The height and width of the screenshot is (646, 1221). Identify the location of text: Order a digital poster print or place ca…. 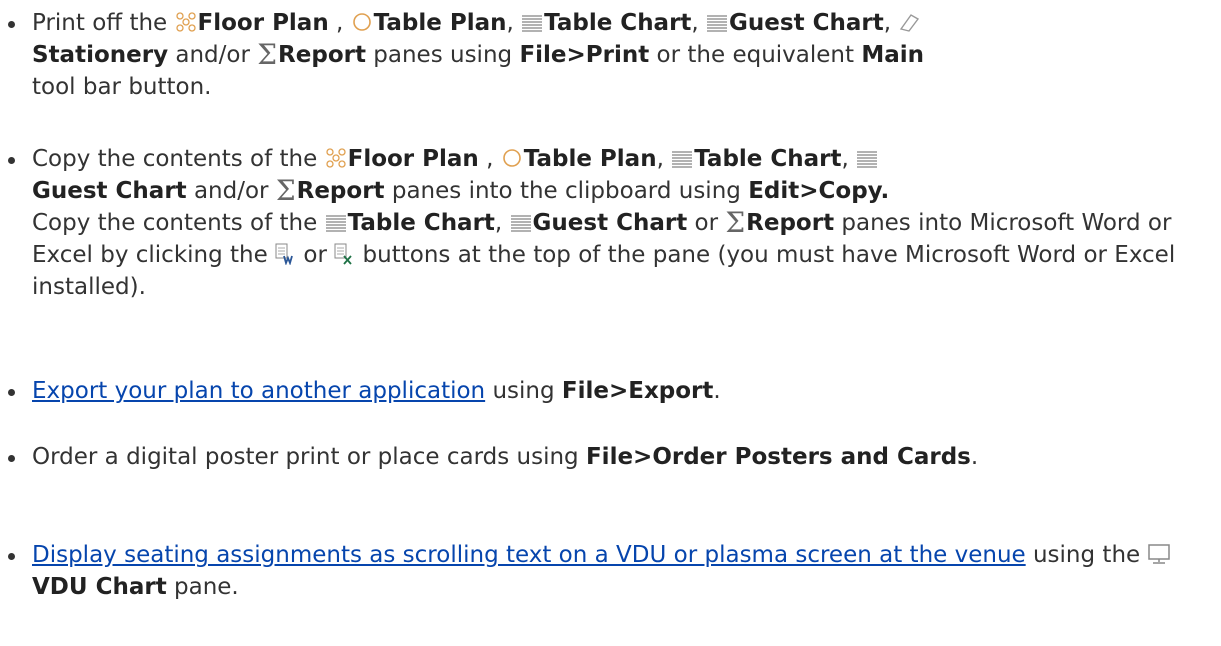
(309, 457).